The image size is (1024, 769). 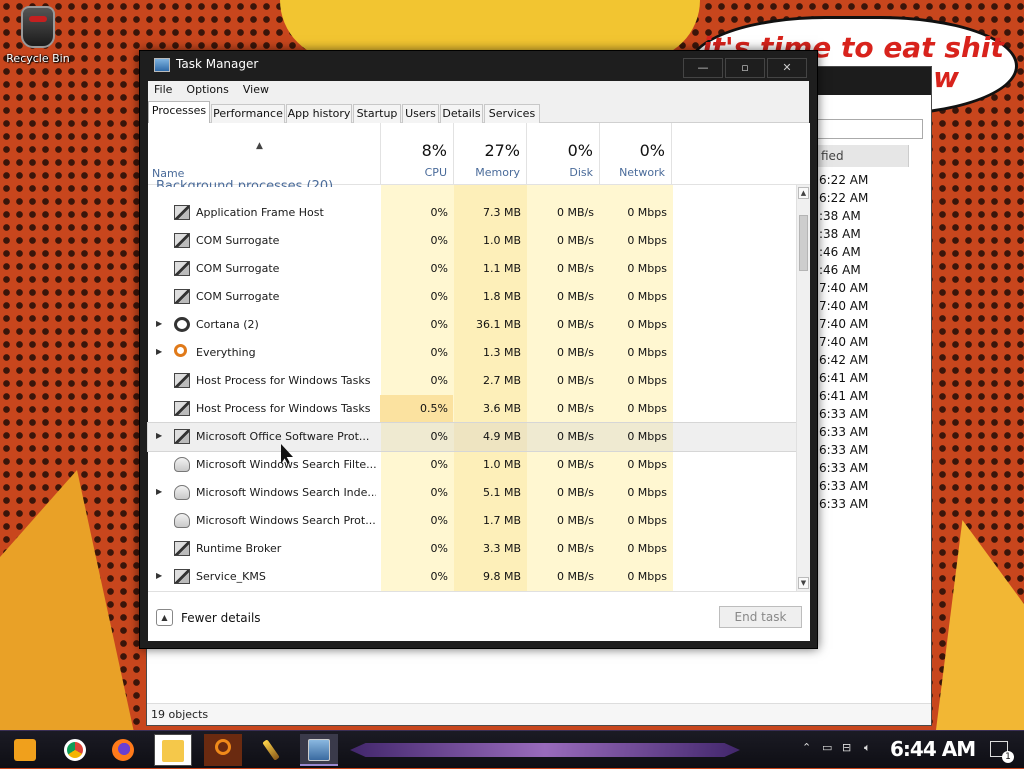 I want to click on window-title: Task Manager, so click(x=217, y=64).